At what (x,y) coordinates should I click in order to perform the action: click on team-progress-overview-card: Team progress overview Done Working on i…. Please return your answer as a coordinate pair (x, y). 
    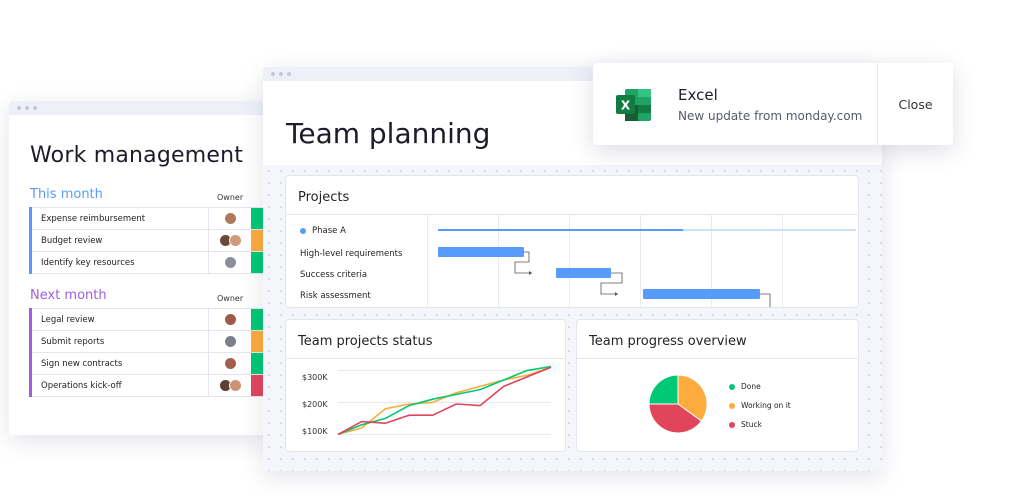
    Looking at the image, I should click on (717, 385).